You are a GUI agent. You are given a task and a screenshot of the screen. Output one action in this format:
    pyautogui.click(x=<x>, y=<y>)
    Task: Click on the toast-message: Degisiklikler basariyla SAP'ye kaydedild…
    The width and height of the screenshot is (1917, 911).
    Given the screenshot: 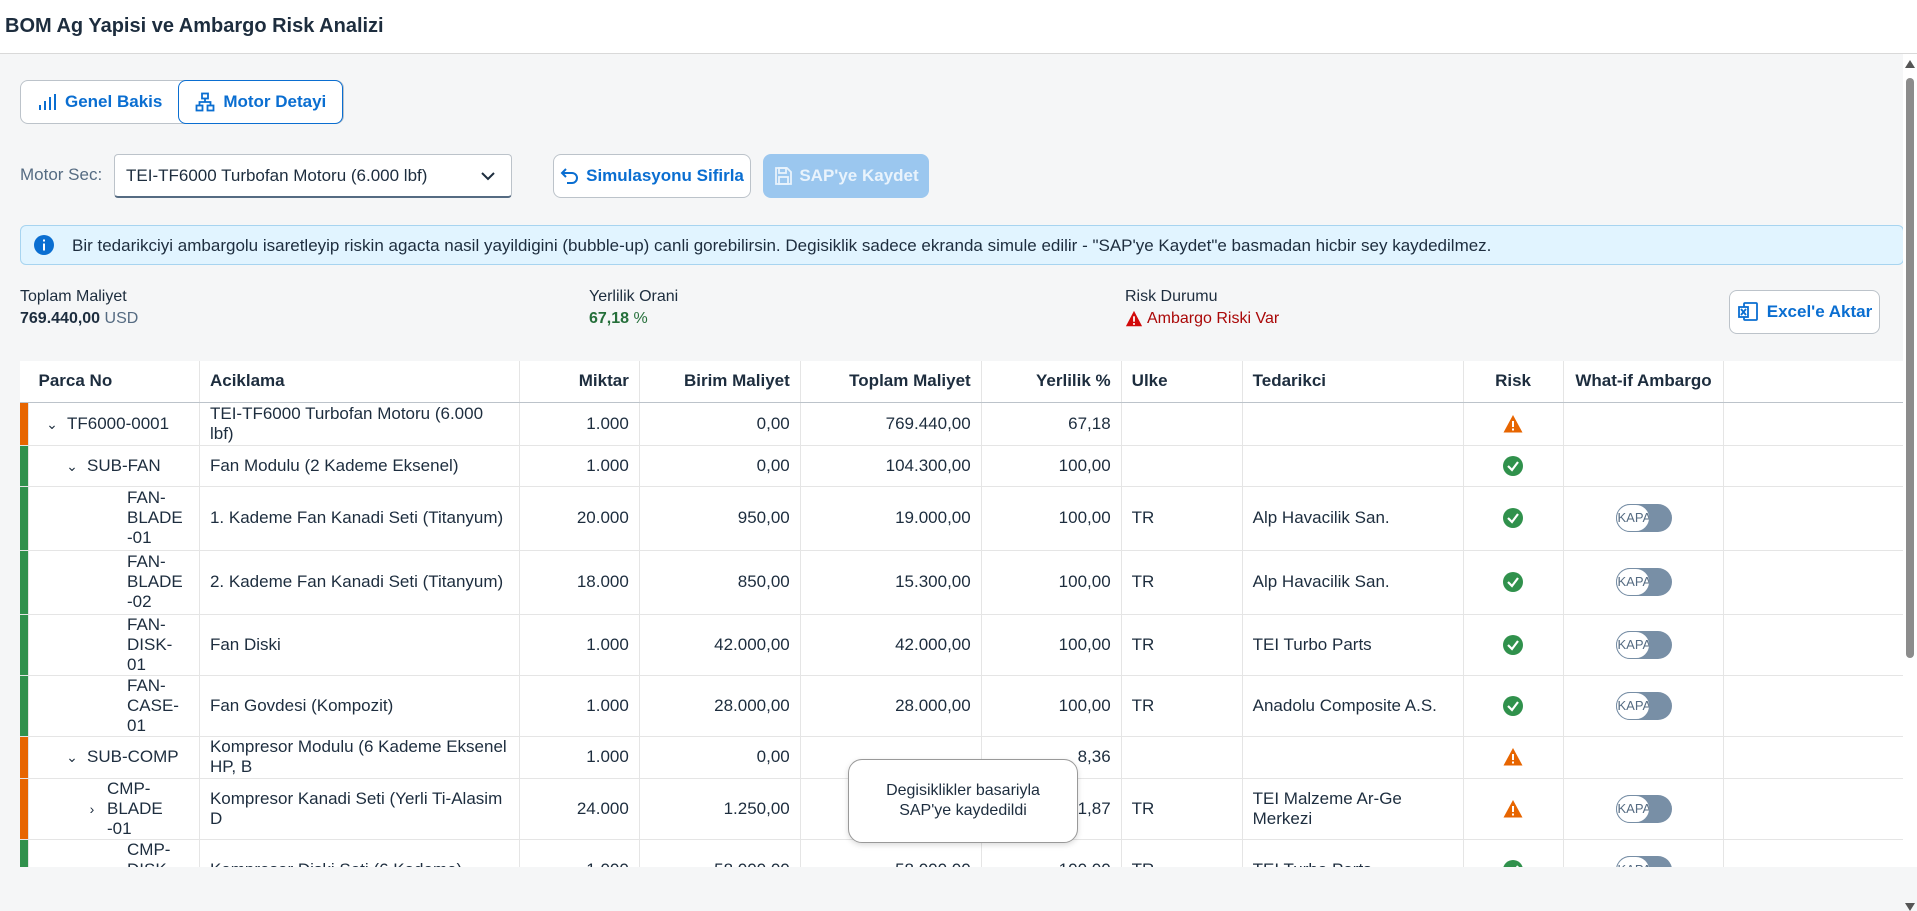 What is the action you would take?
    pyautogui.click(x=963, y=801)
    